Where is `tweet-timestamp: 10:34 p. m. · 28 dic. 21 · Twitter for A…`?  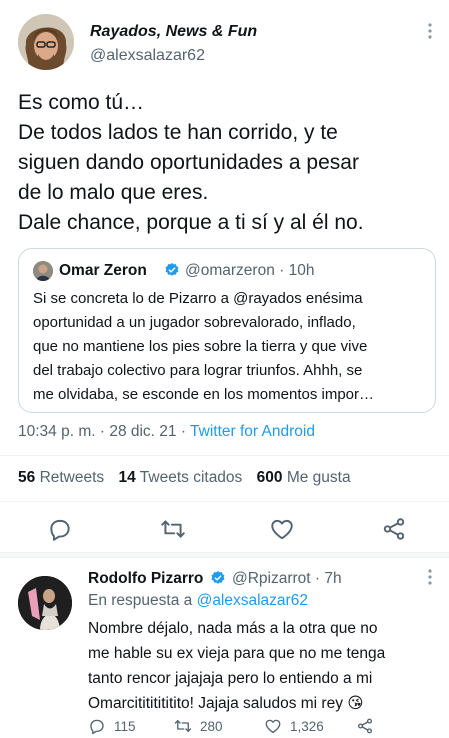
tweet-timestamp: 10:34 p. m. · 28 dic. 21 · Twitter for A… is located at coordinates (166, 432).